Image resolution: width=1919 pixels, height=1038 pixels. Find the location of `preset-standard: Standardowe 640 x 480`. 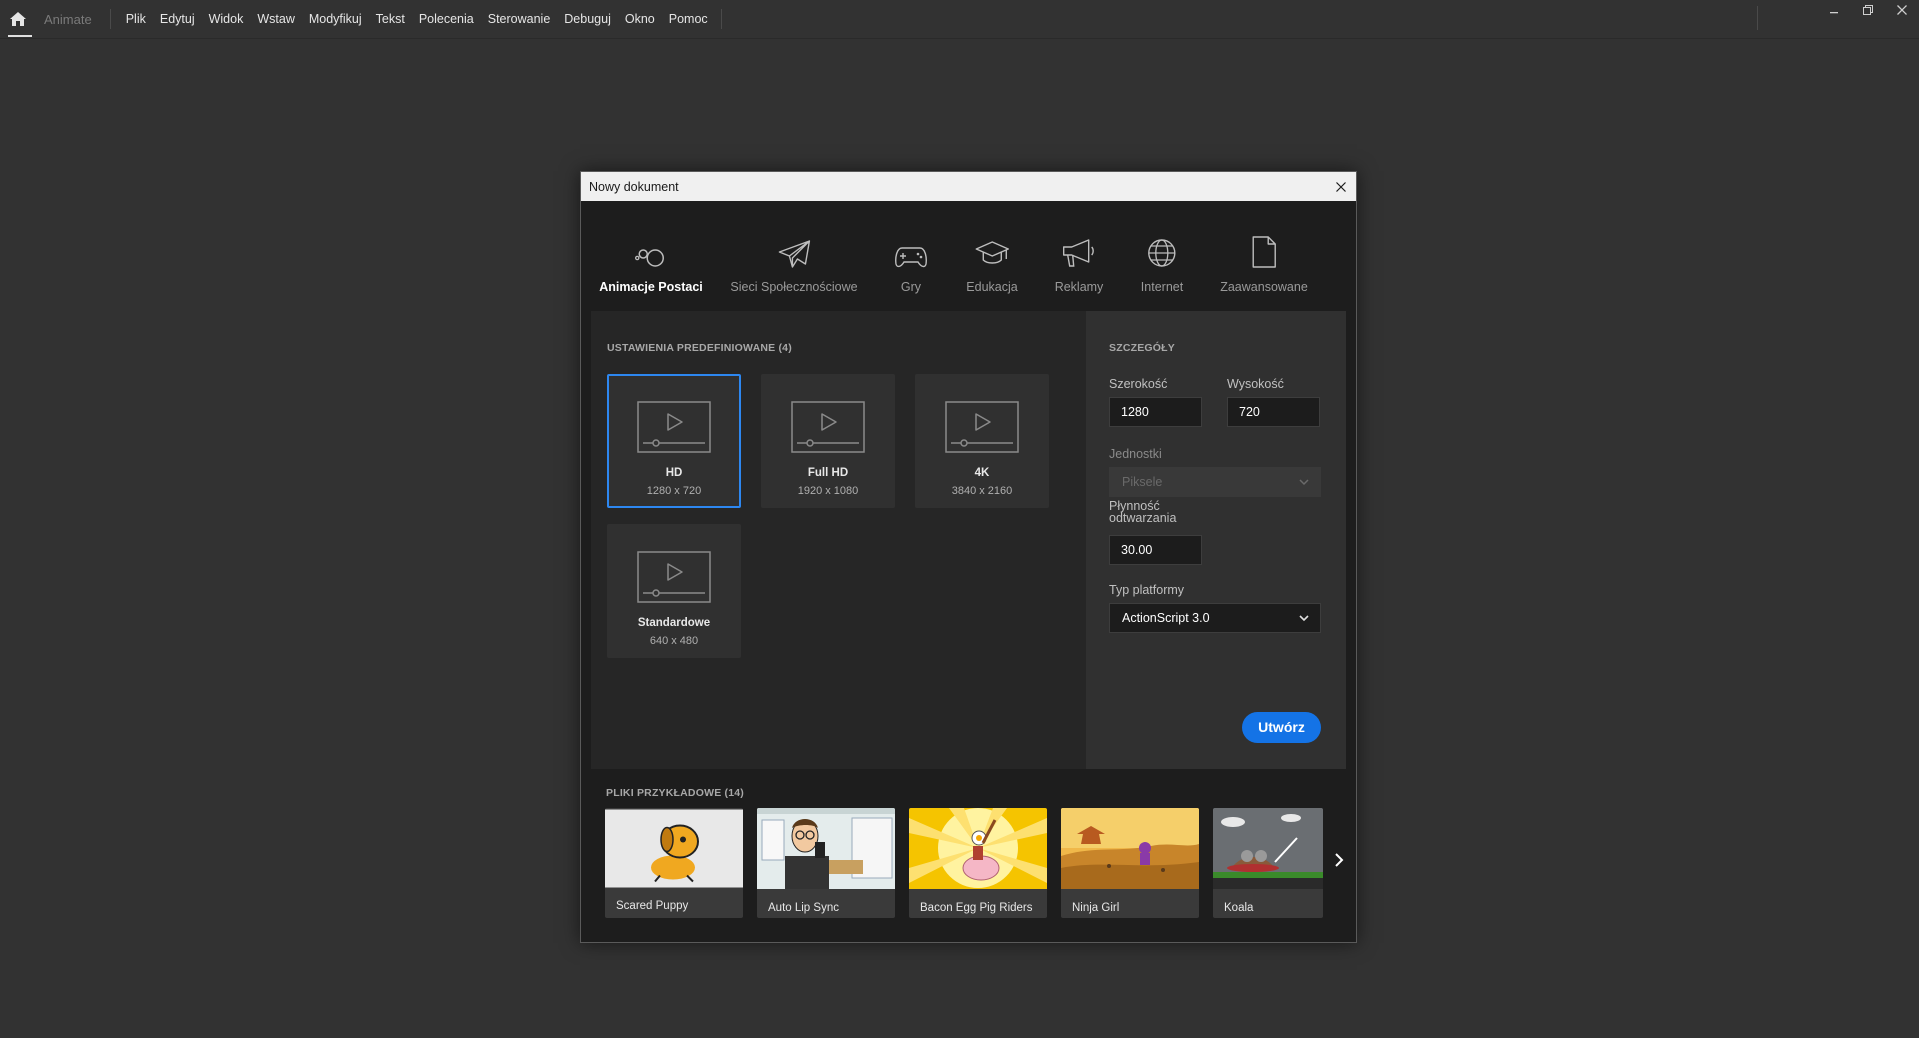

preset-standard: Standardowe 640 x 480 is located at coordinates (674, 591).